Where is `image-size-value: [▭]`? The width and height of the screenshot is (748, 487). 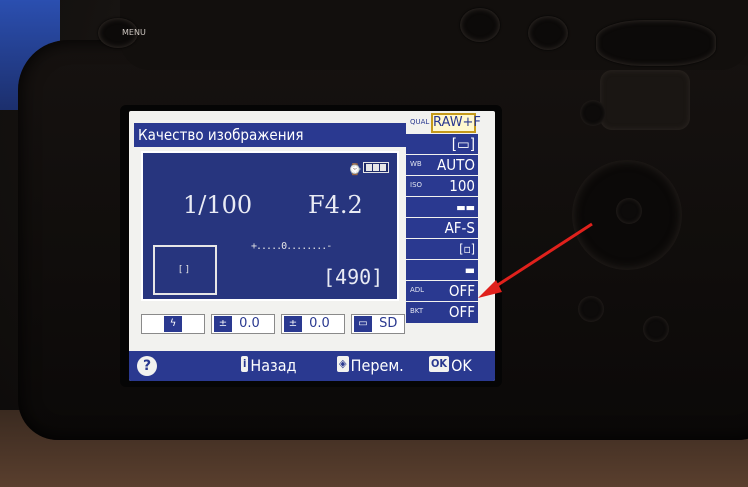 image-size-value: [▭] is located at coordinates (463, 144).